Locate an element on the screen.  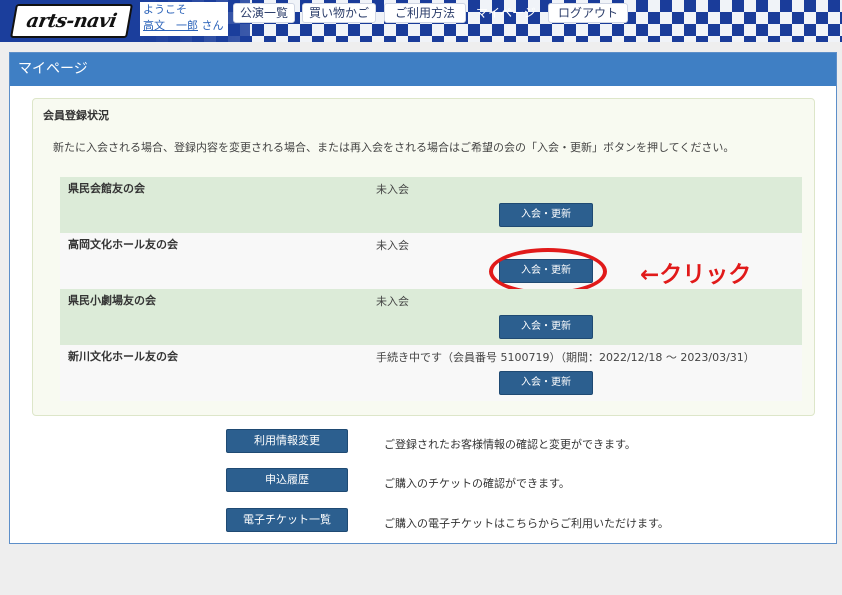
welcome-box: ようこそ 高文 一郎 さん is located at coordinates (184, 19).